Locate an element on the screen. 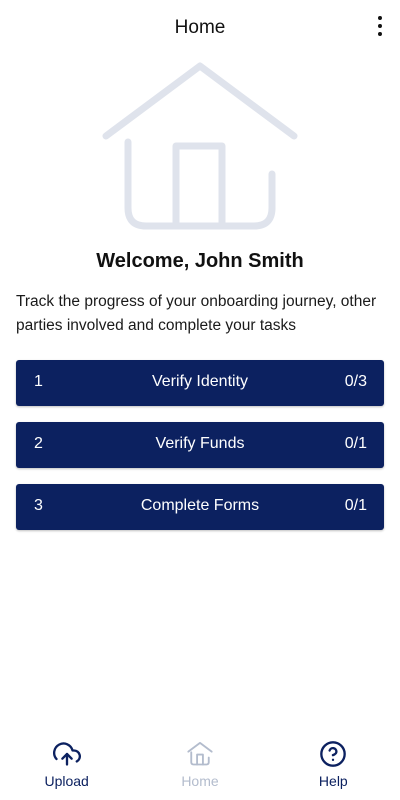 The width and height of the screenshot is (400, 800). more-vertical-icon is located at coordinates (380, 26).